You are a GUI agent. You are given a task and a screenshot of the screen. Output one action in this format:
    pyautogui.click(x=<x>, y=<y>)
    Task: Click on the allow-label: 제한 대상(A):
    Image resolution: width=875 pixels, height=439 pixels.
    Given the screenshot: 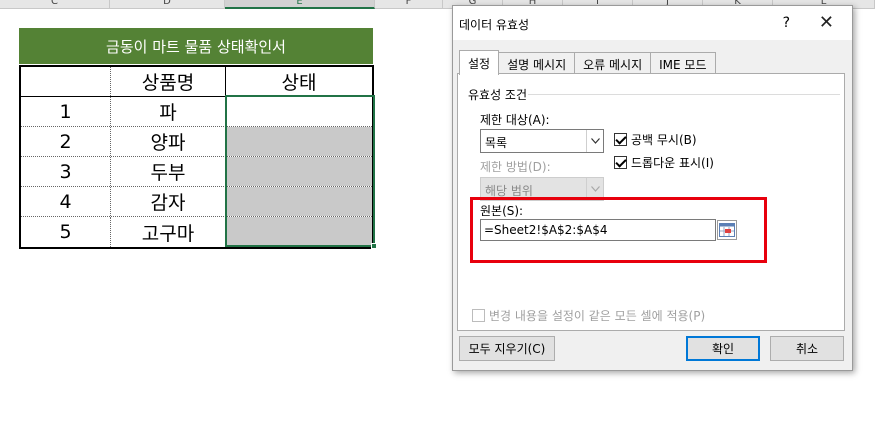 What is the action you would take?
    pyautogui.click(x=515, y=120)
    